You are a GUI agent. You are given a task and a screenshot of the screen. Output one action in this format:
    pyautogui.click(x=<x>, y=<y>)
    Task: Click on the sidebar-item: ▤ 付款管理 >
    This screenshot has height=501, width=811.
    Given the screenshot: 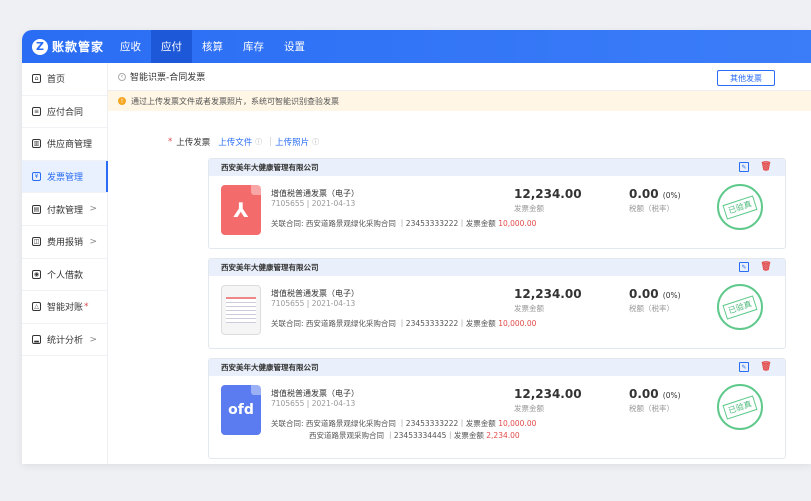 What is the action you would take?
    pyautogui.click(x=64, y=209)
    